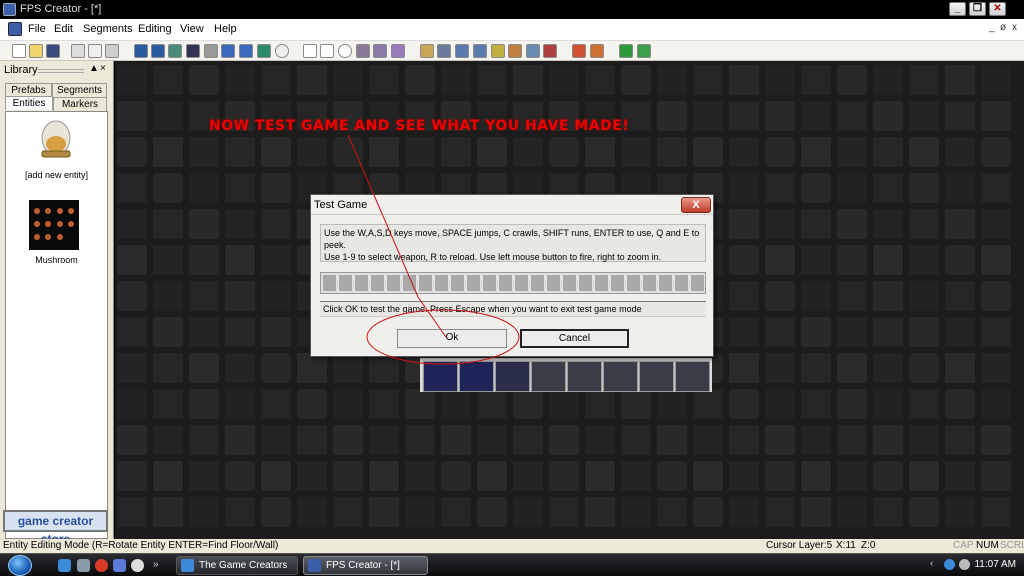  What do you see at coordinates (63, 29) in the screenshot?
I see `menu-edit: Edit` at bounding box center [63, 29].